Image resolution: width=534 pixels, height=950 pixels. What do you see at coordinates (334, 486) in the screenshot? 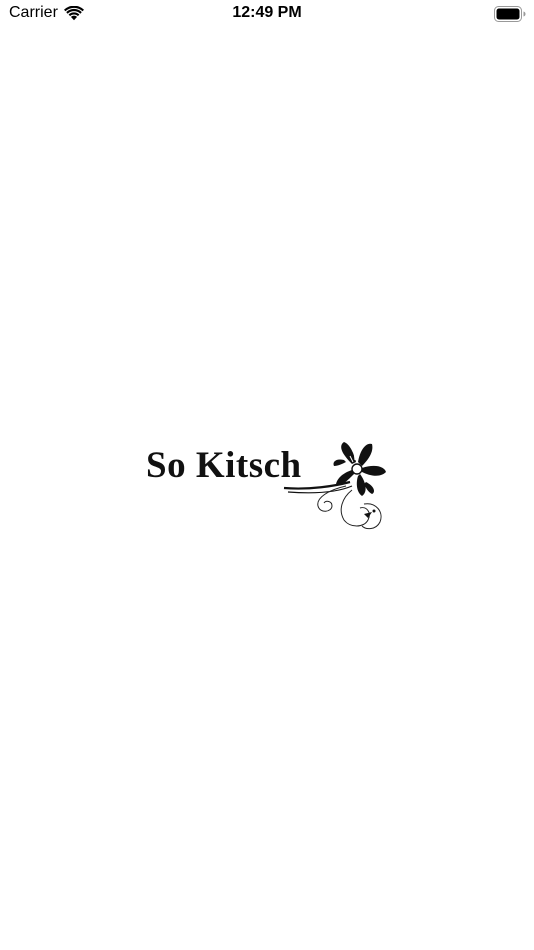
I see `flower-swirl-icon` at bounding box center [334, 486].